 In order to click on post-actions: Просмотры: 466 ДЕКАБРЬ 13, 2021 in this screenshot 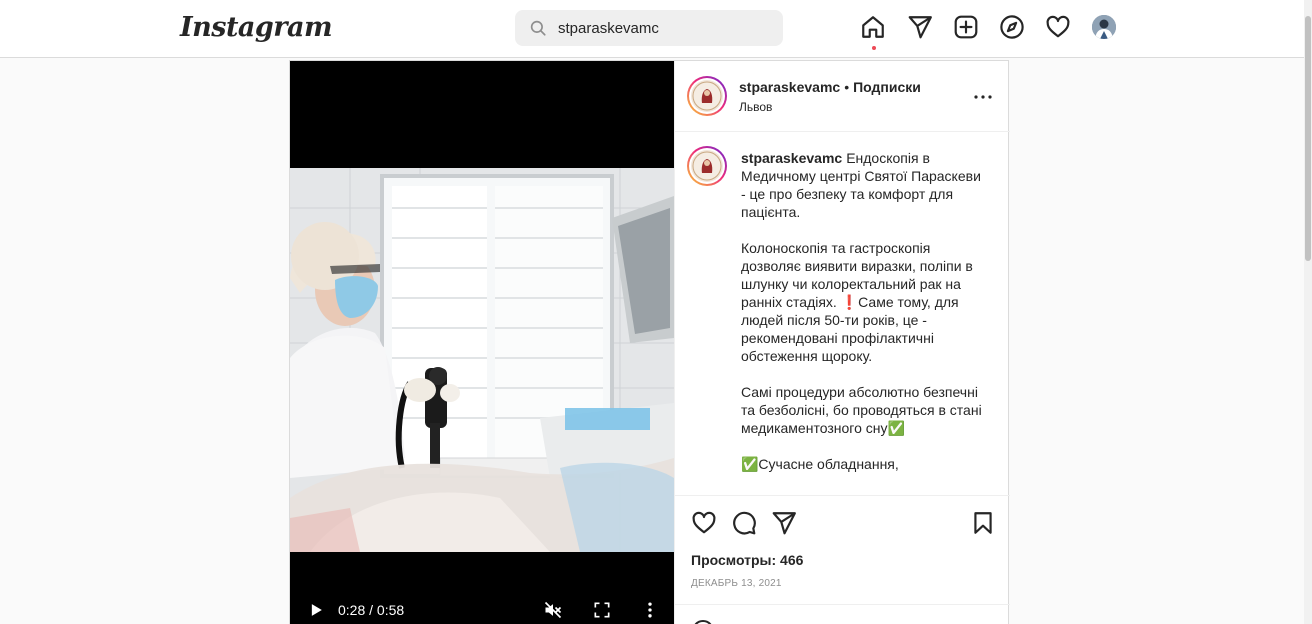, I will do `click(842, 559)`.